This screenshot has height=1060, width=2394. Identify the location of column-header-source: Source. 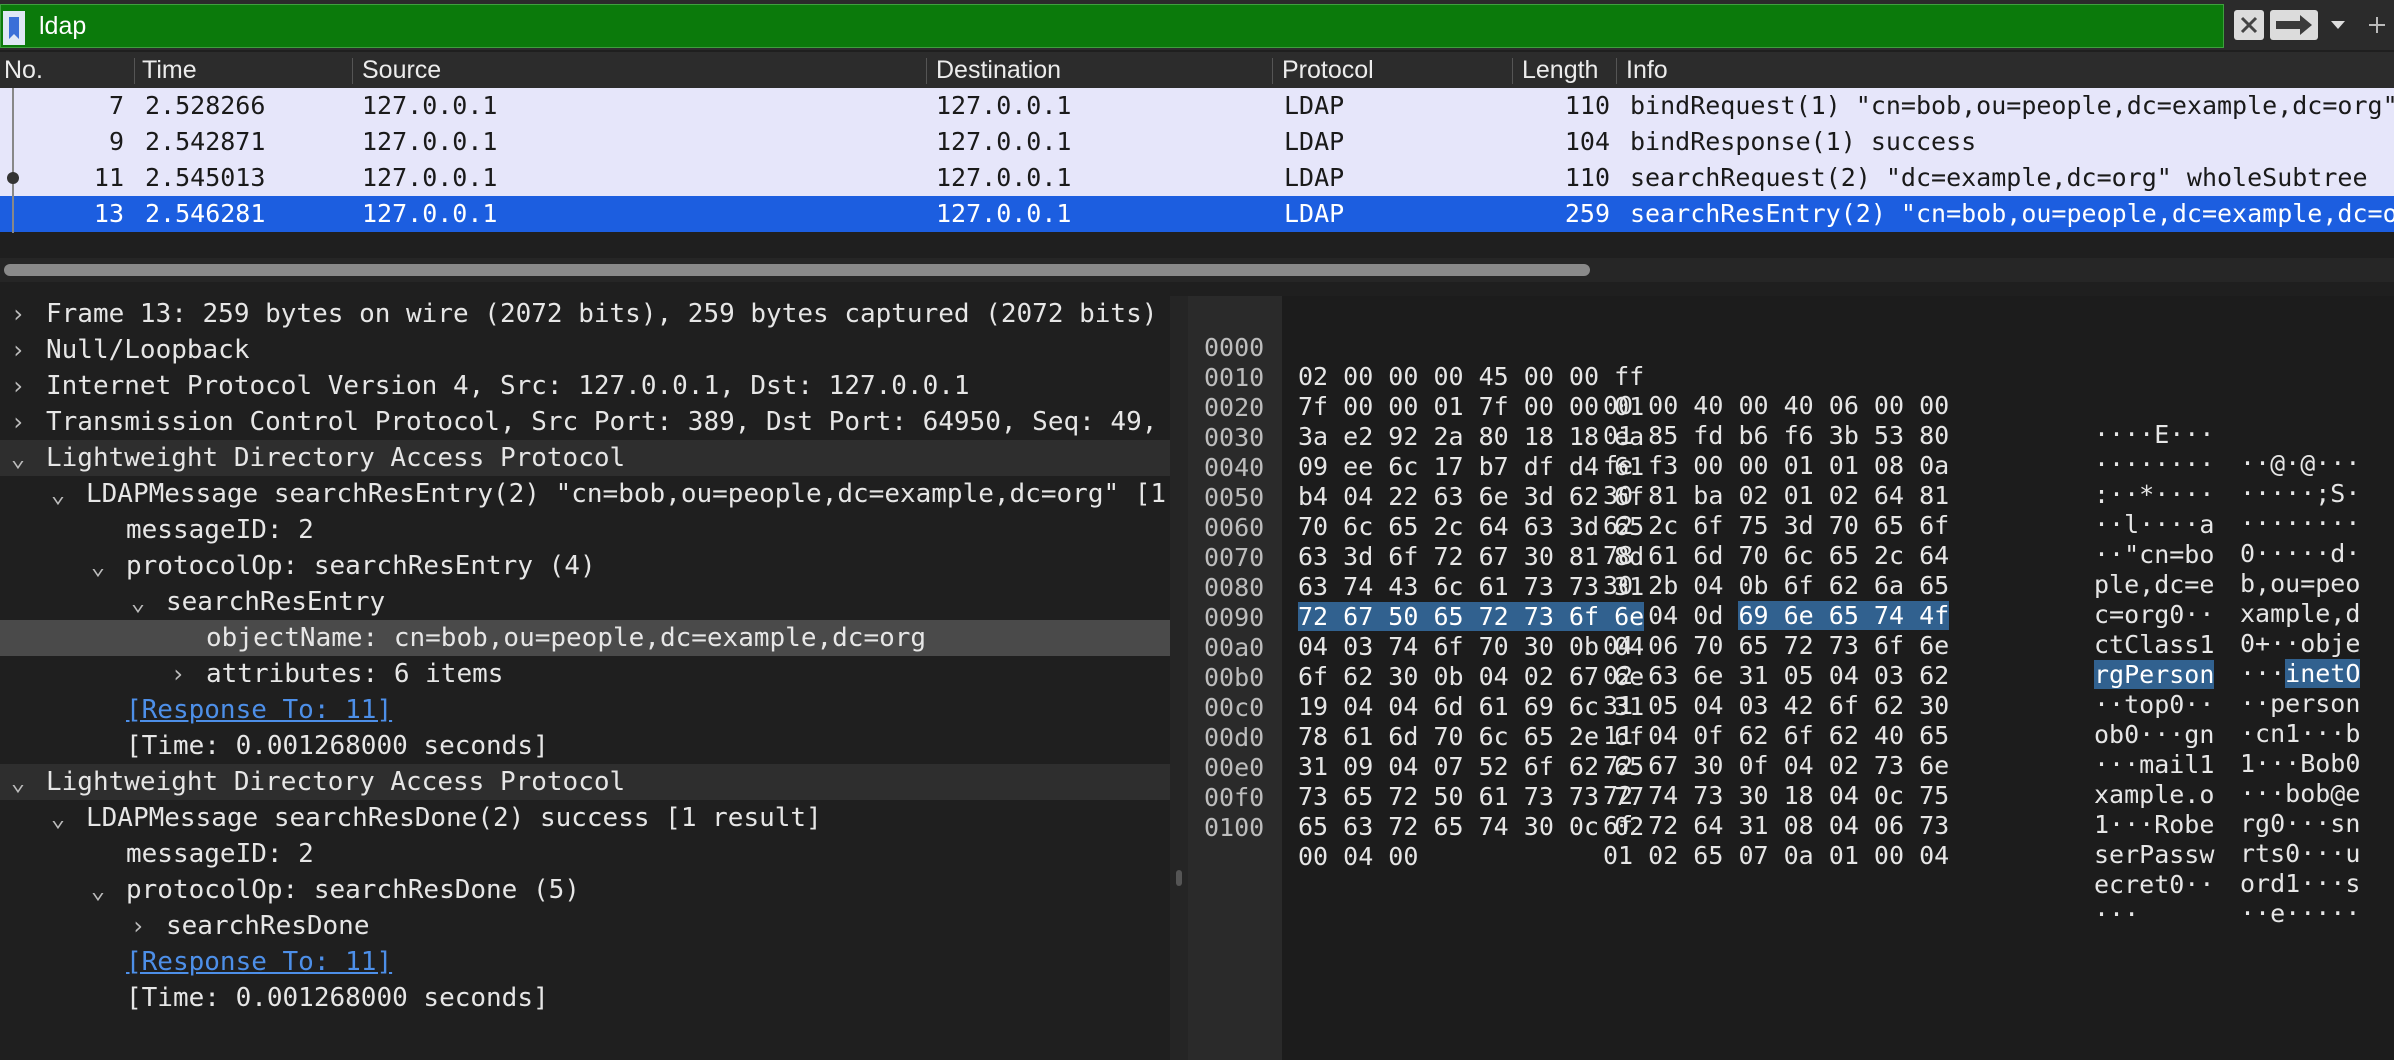
(401, 70).